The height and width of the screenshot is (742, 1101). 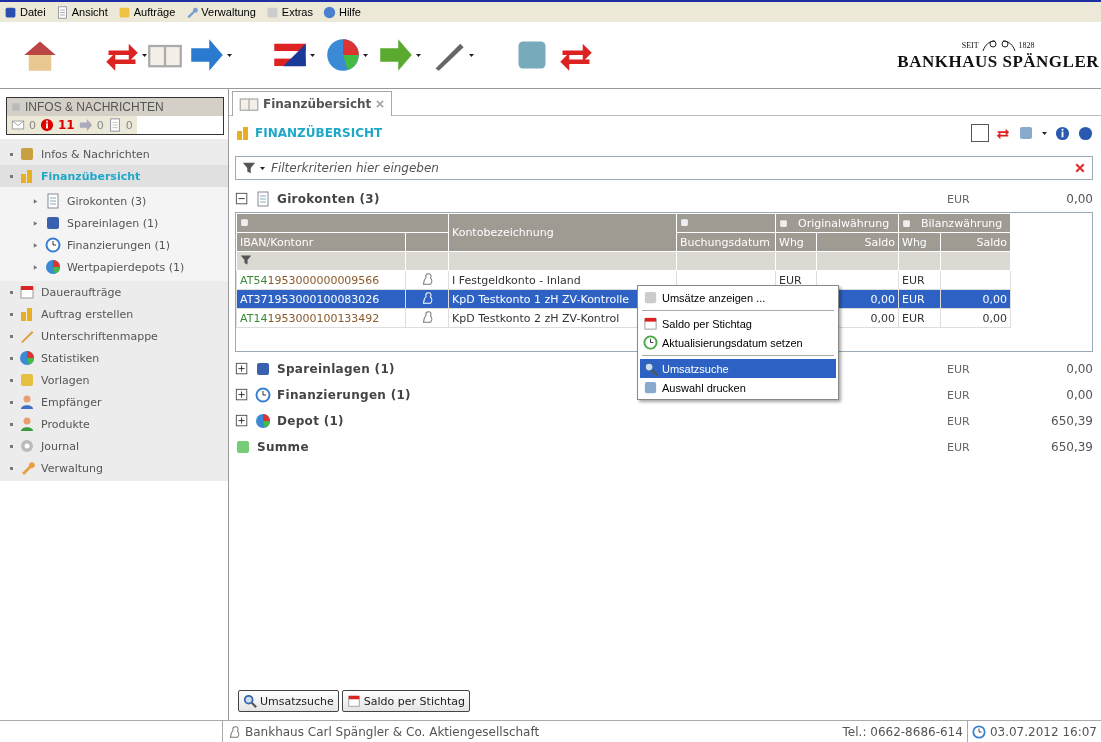 What do you see at coordinates (114, 314) in the screenshot?
I see `nav-item: Auftrag erstellen` at bounding box center [114, 314].